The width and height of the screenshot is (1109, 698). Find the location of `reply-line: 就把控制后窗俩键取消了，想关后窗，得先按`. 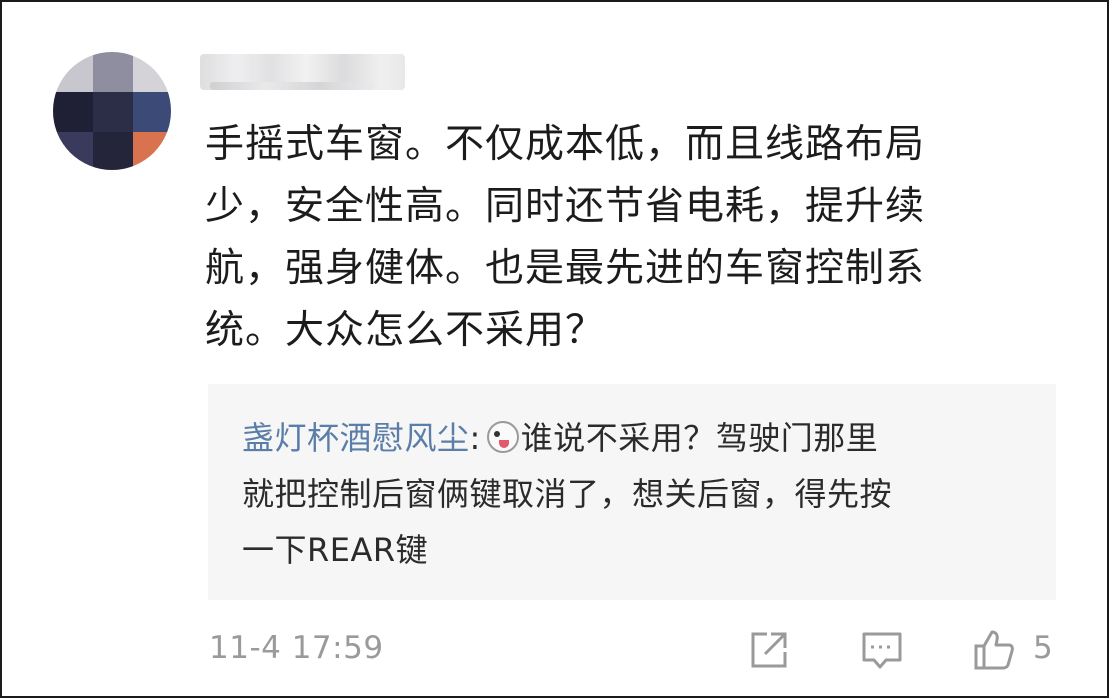

reply-line: 就把控制后窗俩键取消了，想关后窗，得先按 is located at coordinates (567, 494).